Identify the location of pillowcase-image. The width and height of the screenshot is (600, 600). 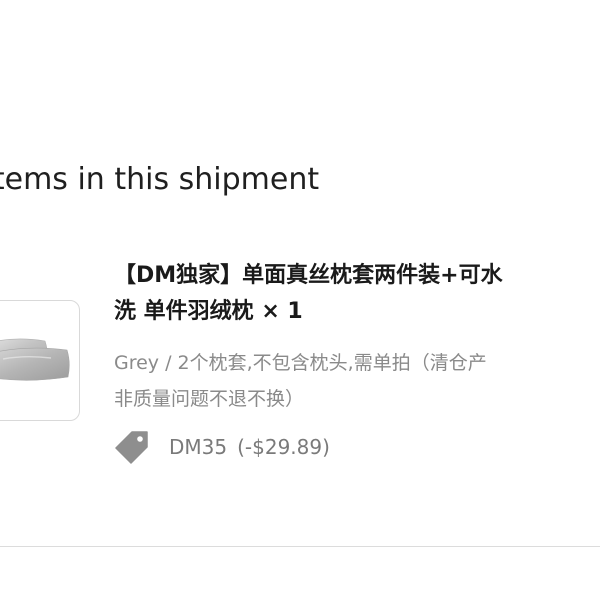
(35, 359).